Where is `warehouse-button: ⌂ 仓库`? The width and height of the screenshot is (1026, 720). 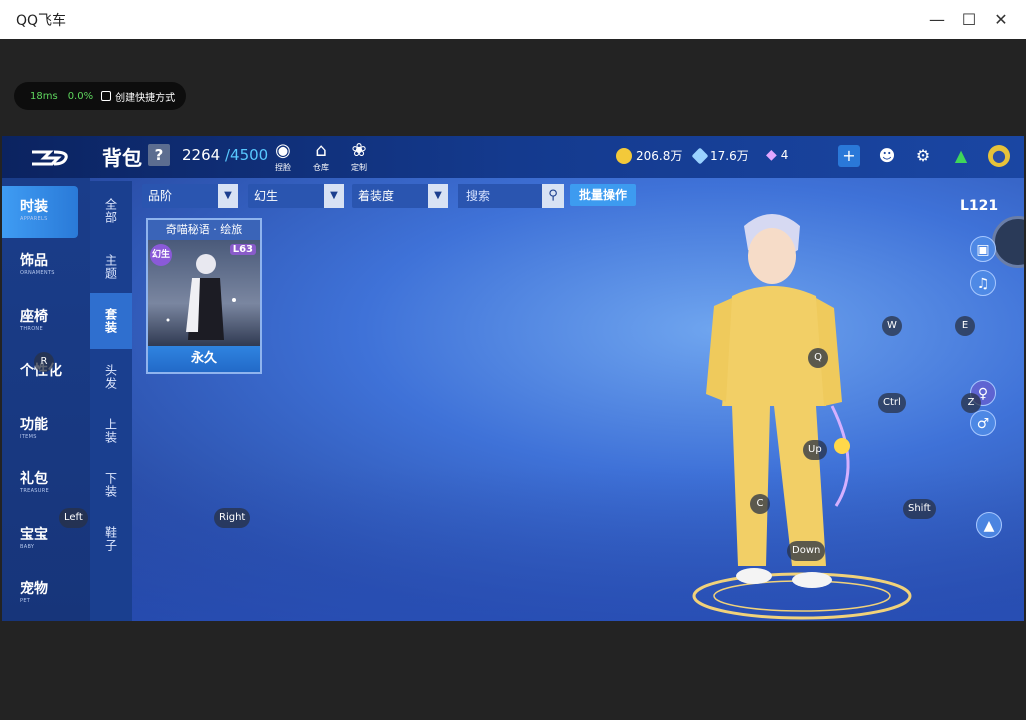 warehouse-button: ⌂ 仓库 is located at coordinates (321, 157).